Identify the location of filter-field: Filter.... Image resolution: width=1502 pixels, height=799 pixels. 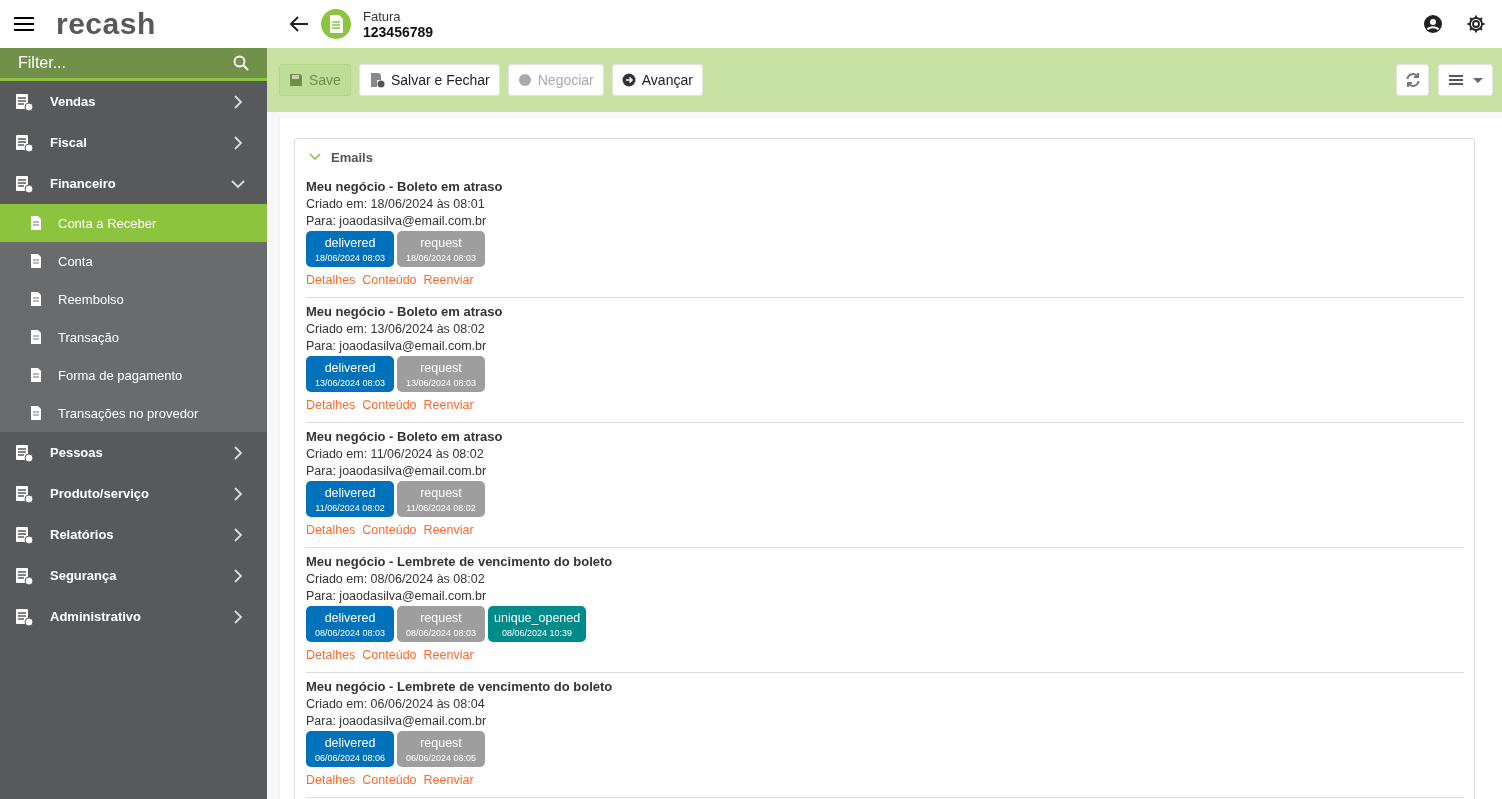
(124, 63).